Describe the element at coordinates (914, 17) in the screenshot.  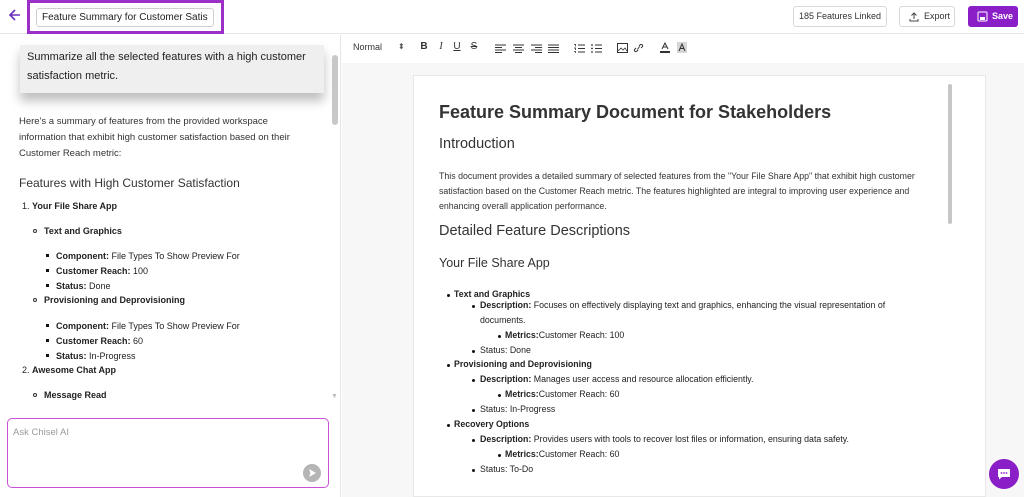
I see `upload-icon` at that location.